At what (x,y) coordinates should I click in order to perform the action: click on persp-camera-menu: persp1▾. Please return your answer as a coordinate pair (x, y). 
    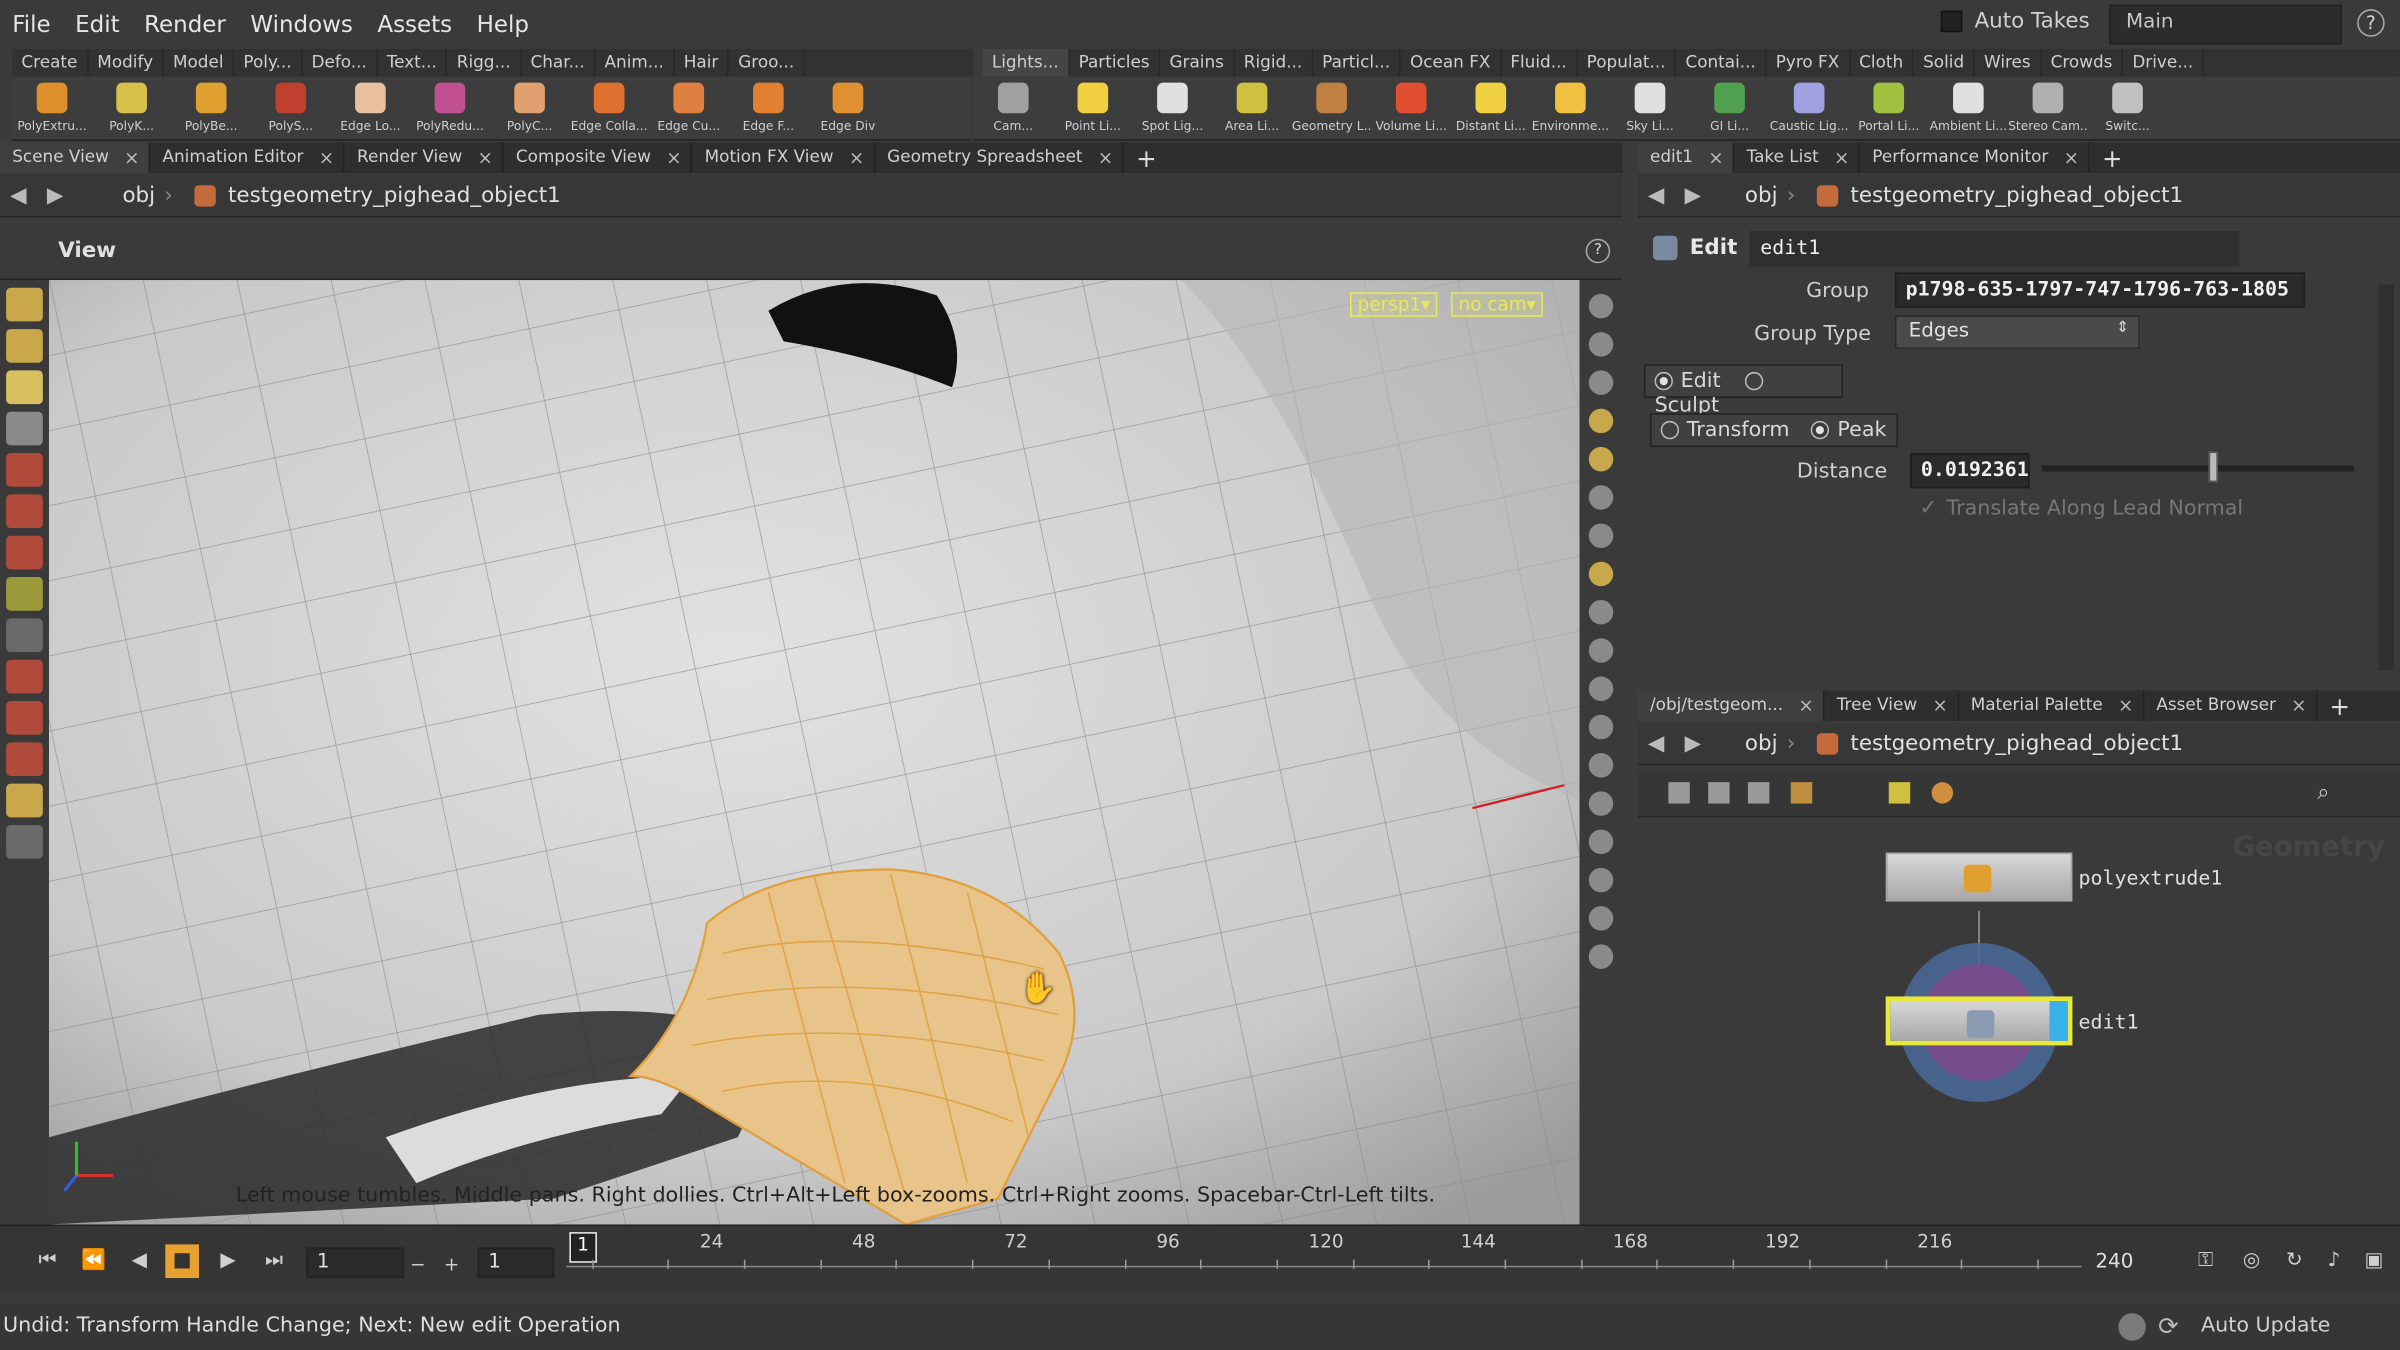
    Looking at the image, I should click on (1393, 304).